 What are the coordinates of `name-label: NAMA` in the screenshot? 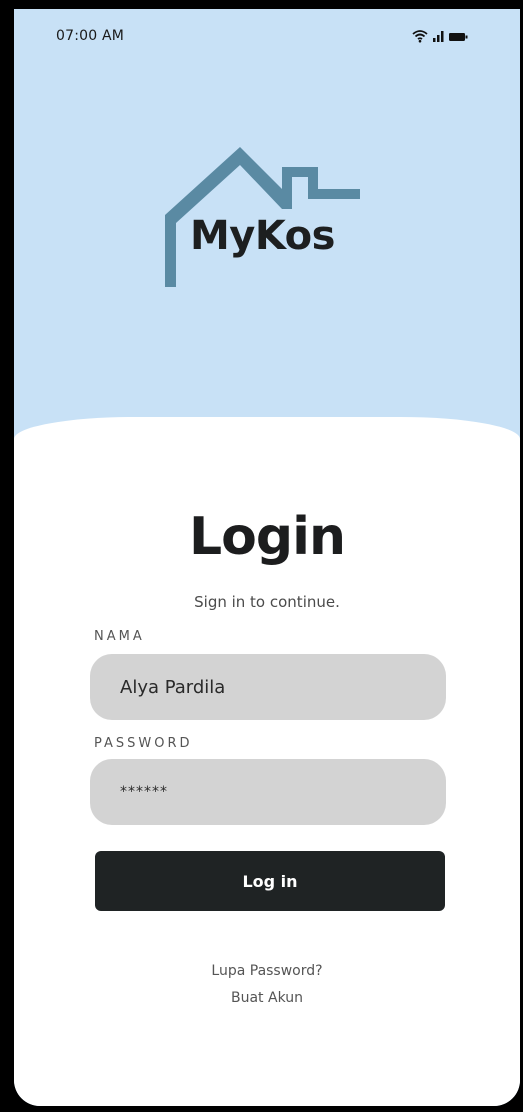 It's located at (119, 636).